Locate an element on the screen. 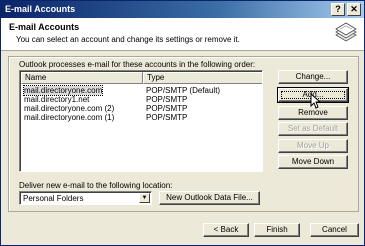 Image resolution: width=365 pixels, height=246 pixels. envelope-stack-icon is located at coordinates (346, 32).